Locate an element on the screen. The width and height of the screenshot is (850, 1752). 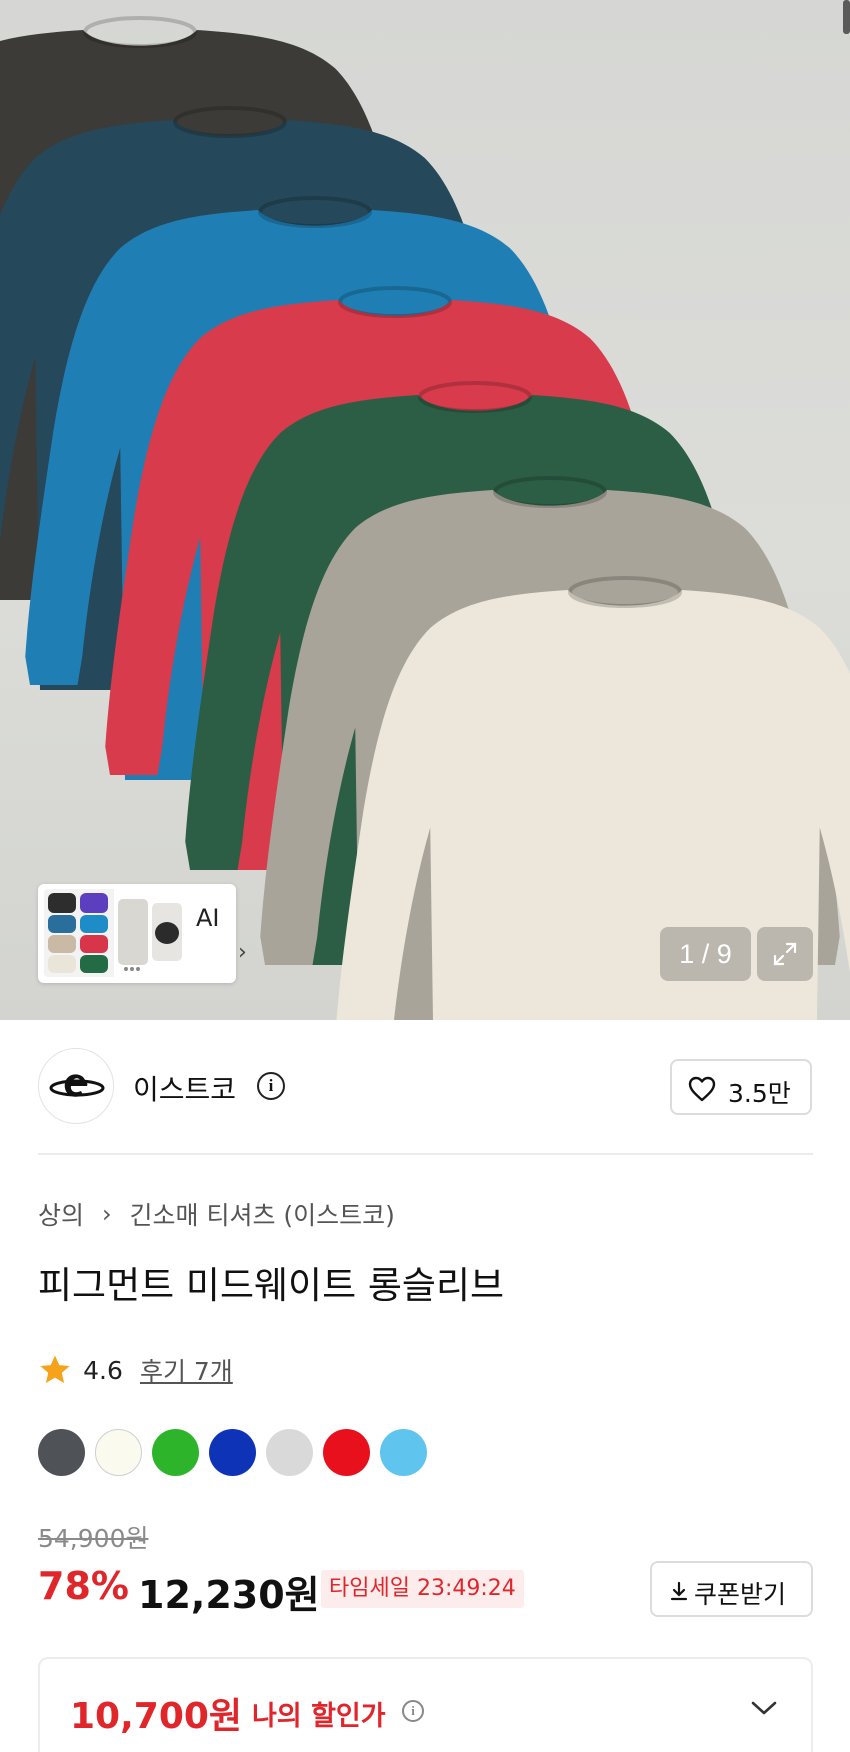
chevron-down-icon is located at coordinates (764, 1708).